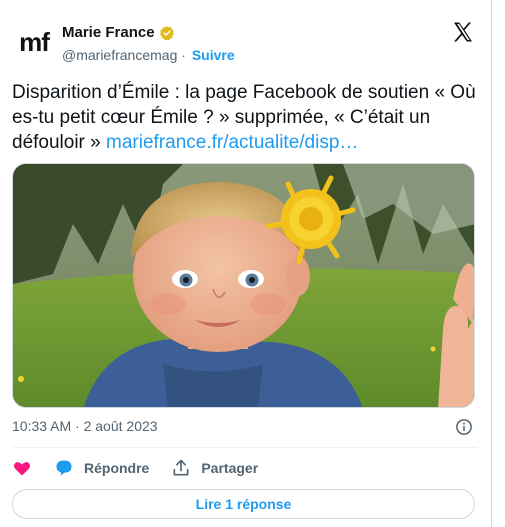 The width and height of the screenshot is (505, 527). I want to click on reply-label: Répondre, so click(117, 468).